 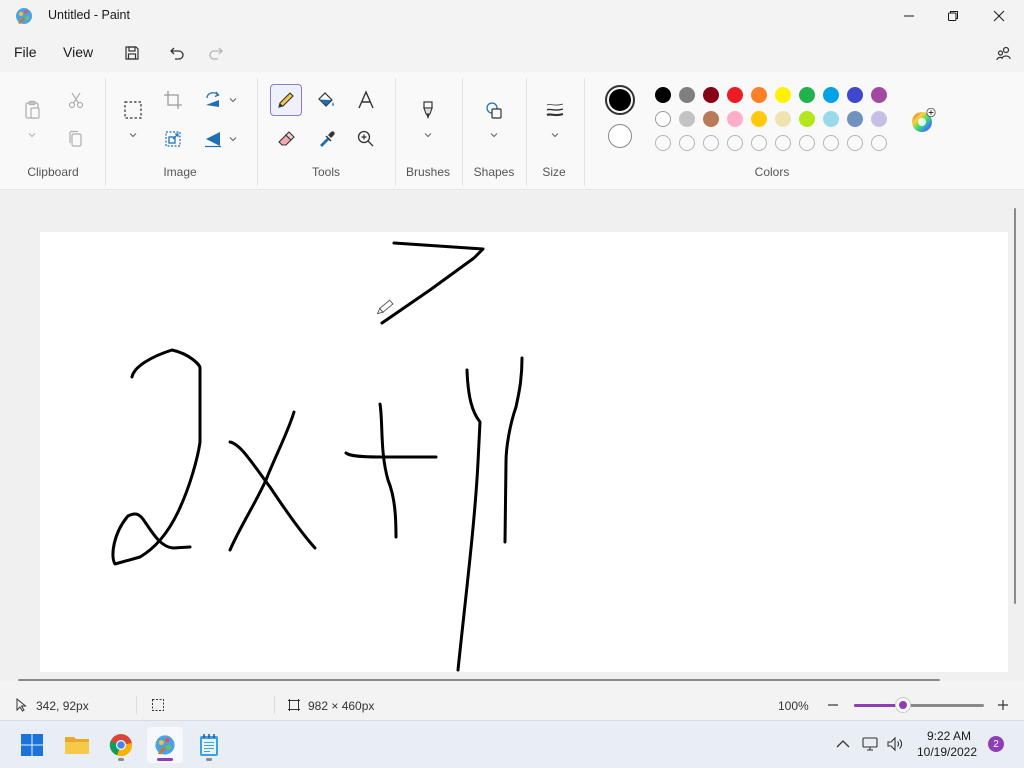 I want to click on redo-button, so click(x=216, y=53).